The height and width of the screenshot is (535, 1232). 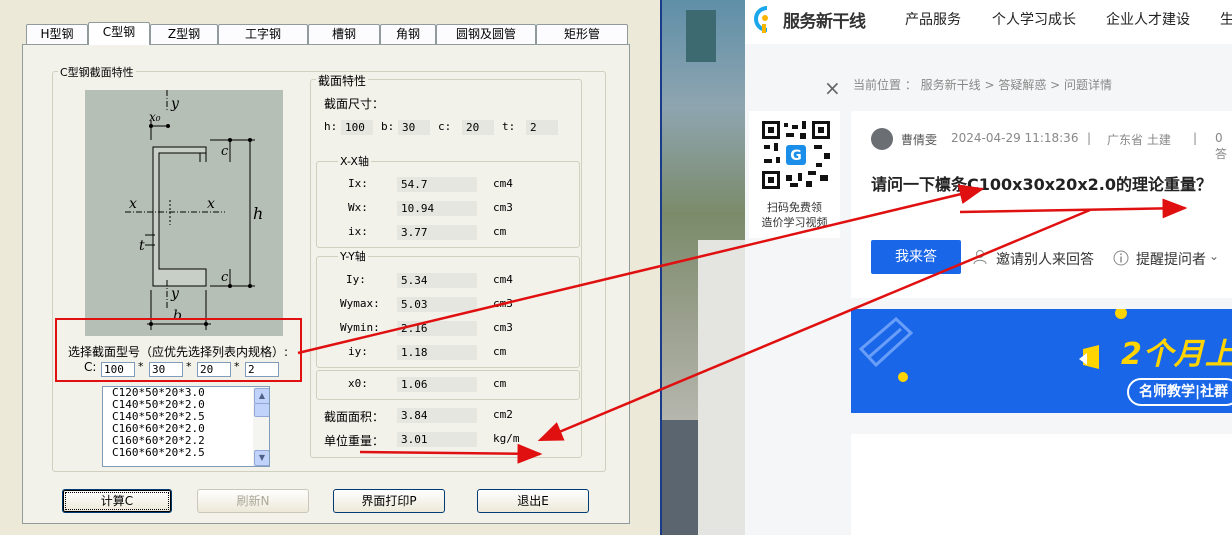 What do you see at coordinates (354, 441) in the screenshot?
I see `weight-label: 单位重量：` at bounding box center [354, 441].